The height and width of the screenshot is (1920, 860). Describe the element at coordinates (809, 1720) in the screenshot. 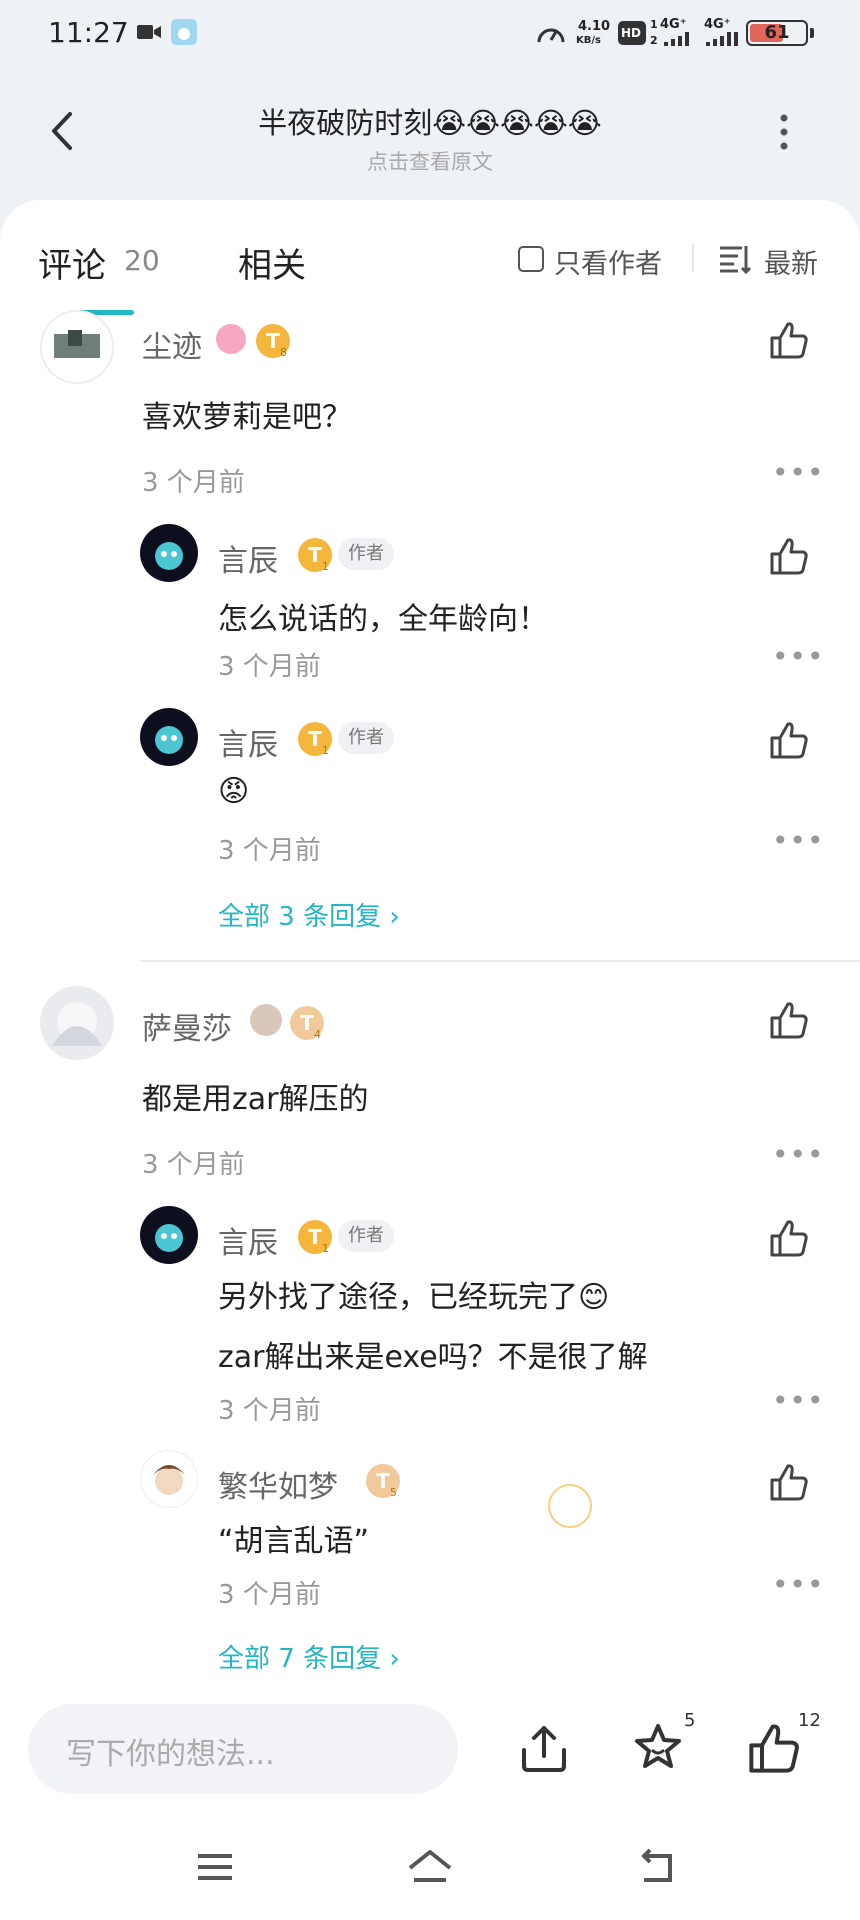

I see `like-count: 12` at that location.